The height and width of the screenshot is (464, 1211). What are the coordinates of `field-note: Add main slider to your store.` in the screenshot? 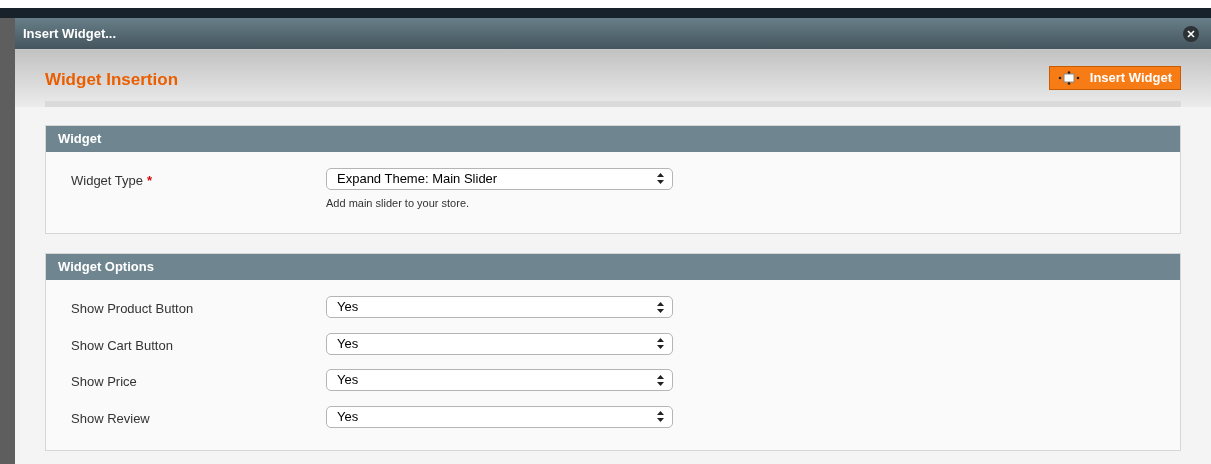 It's located at (398, 203).